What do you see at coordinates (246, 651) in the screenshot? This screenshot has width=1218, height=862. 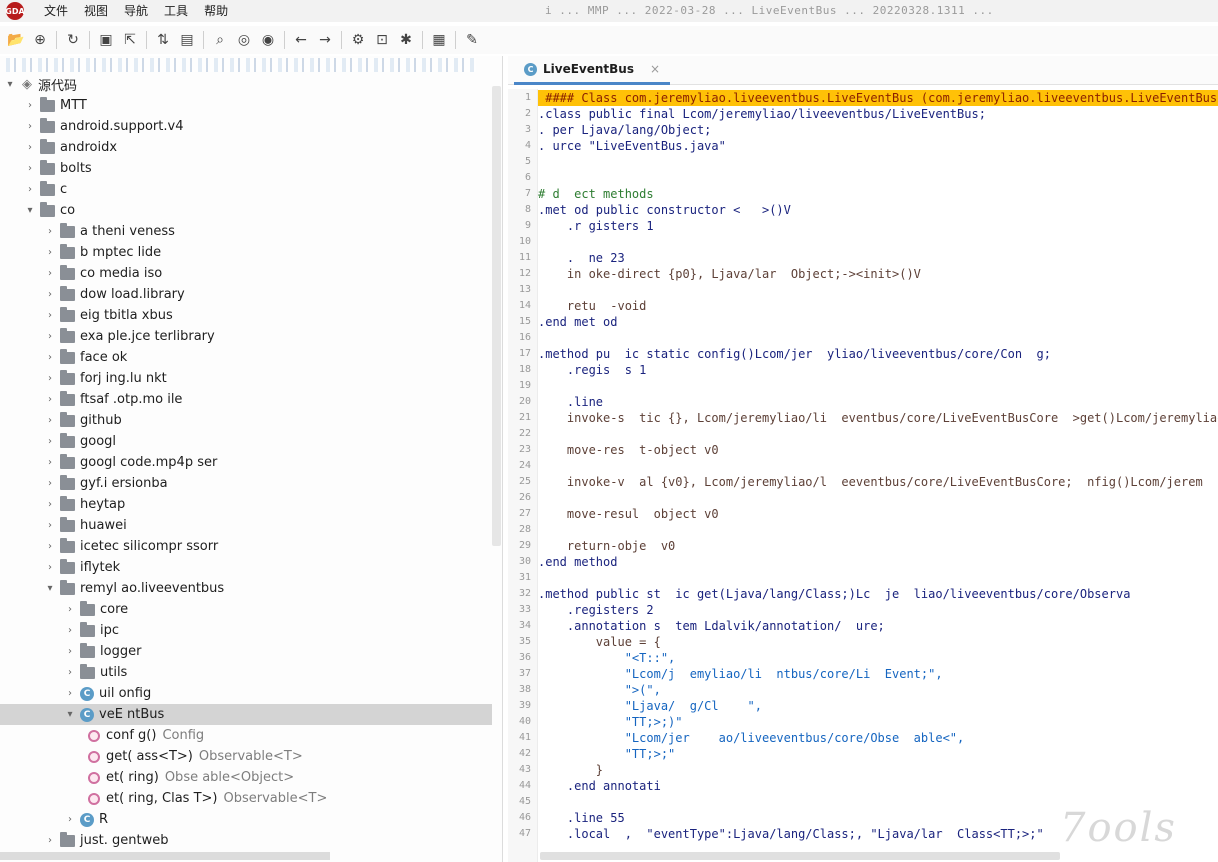 I see `tree-package-item: › logger` at bounding box center [246, 651].